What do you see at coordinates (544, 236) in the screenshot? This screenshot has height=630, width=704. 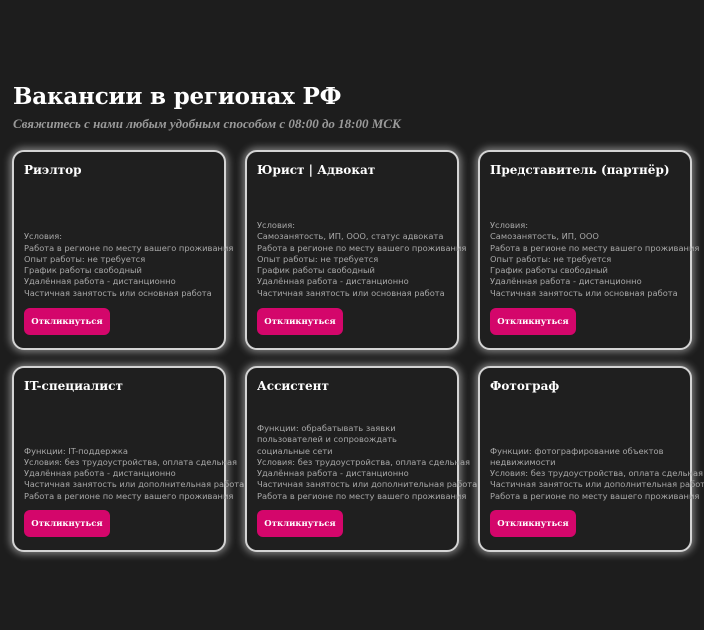 I see `card-line: Самозанятость, ИП, ООО` at bounding box center [544, 236].